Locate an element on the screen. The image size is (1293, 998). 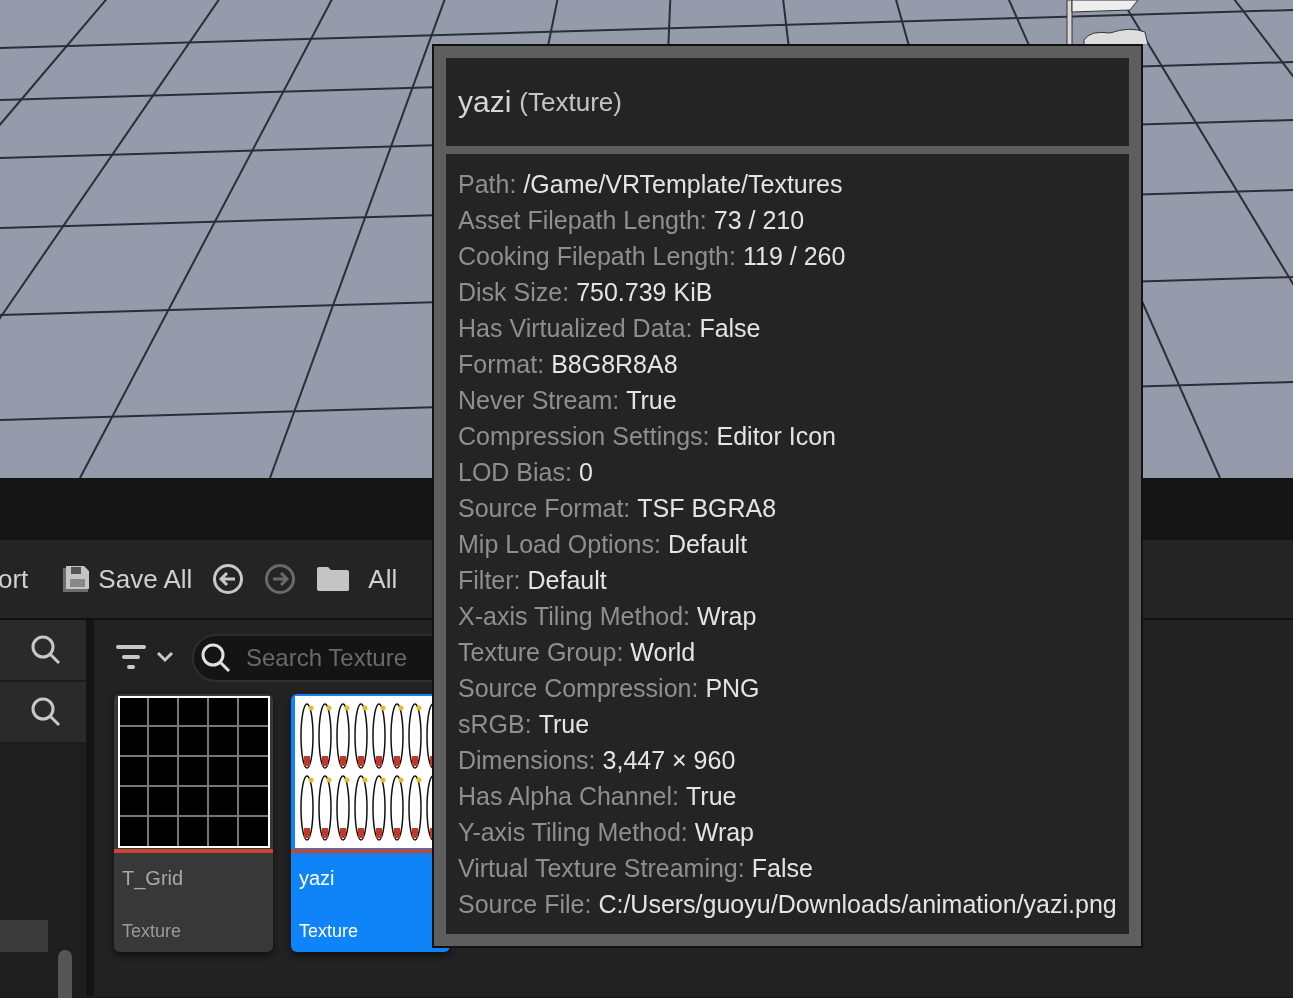
all-folder-button: All is located at coordinates (357, 579).